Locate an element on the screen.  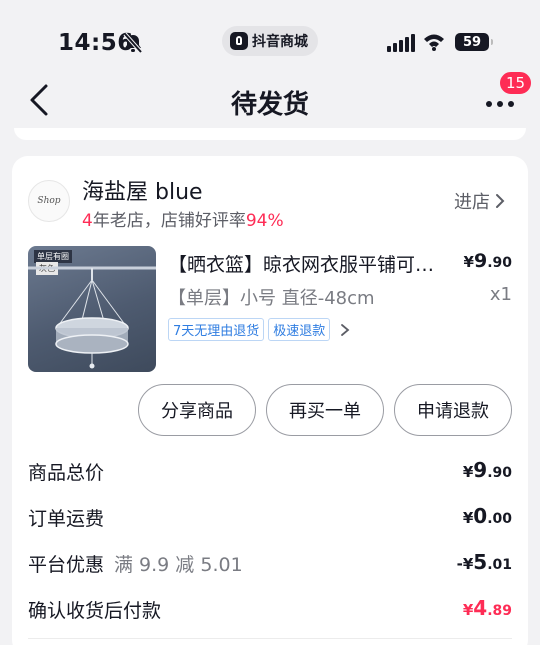
page-title: 待发货 is located at coordinates (269, 105).